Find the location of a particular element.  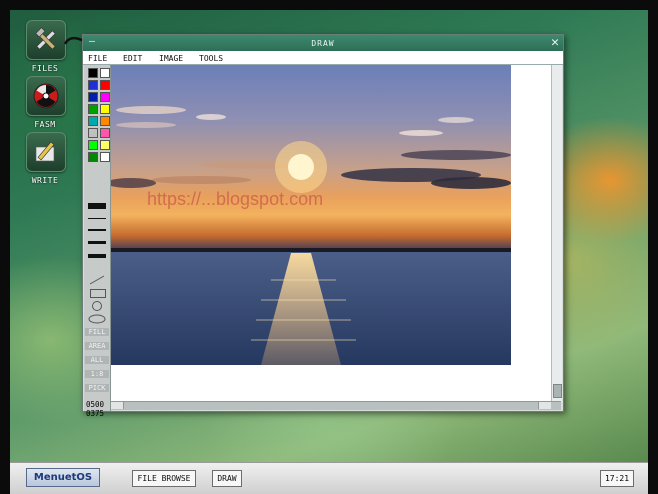

pen-icon is located at coordinates (46, 152).